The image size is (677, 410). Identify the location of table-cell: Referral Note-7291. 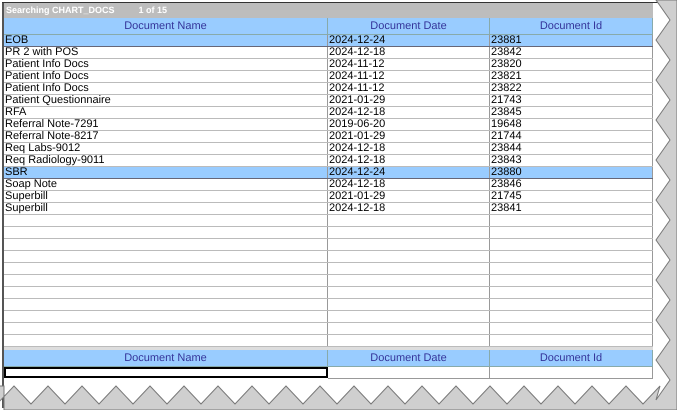
(166, 124).